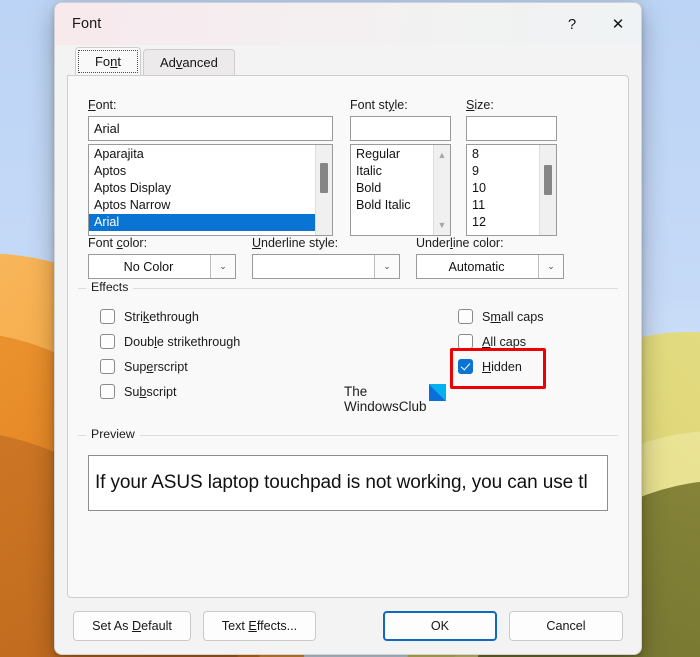 The image size is (700, 657). I want to click on font-style-listbox: Regular Italic Bold Bold Italic ▲ ▼, so click(400, 190).